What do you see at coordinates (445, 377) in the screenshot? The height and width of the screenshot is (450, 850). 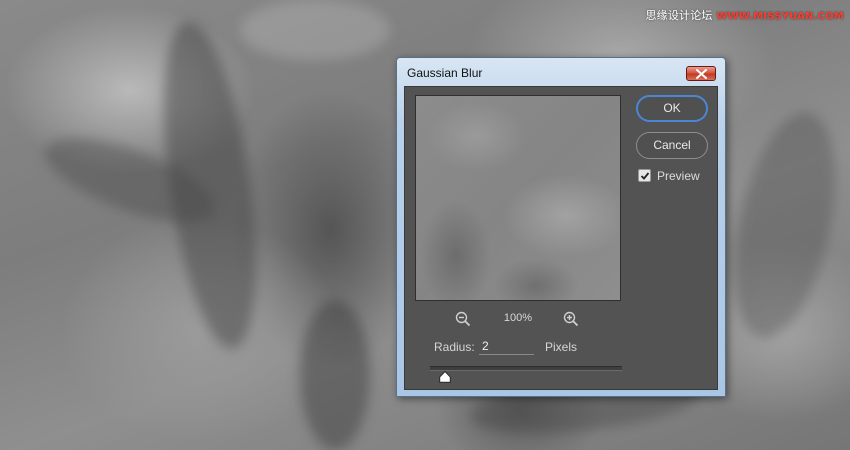 I see `radius-slider-thumb` at bounding box center [445, 377].